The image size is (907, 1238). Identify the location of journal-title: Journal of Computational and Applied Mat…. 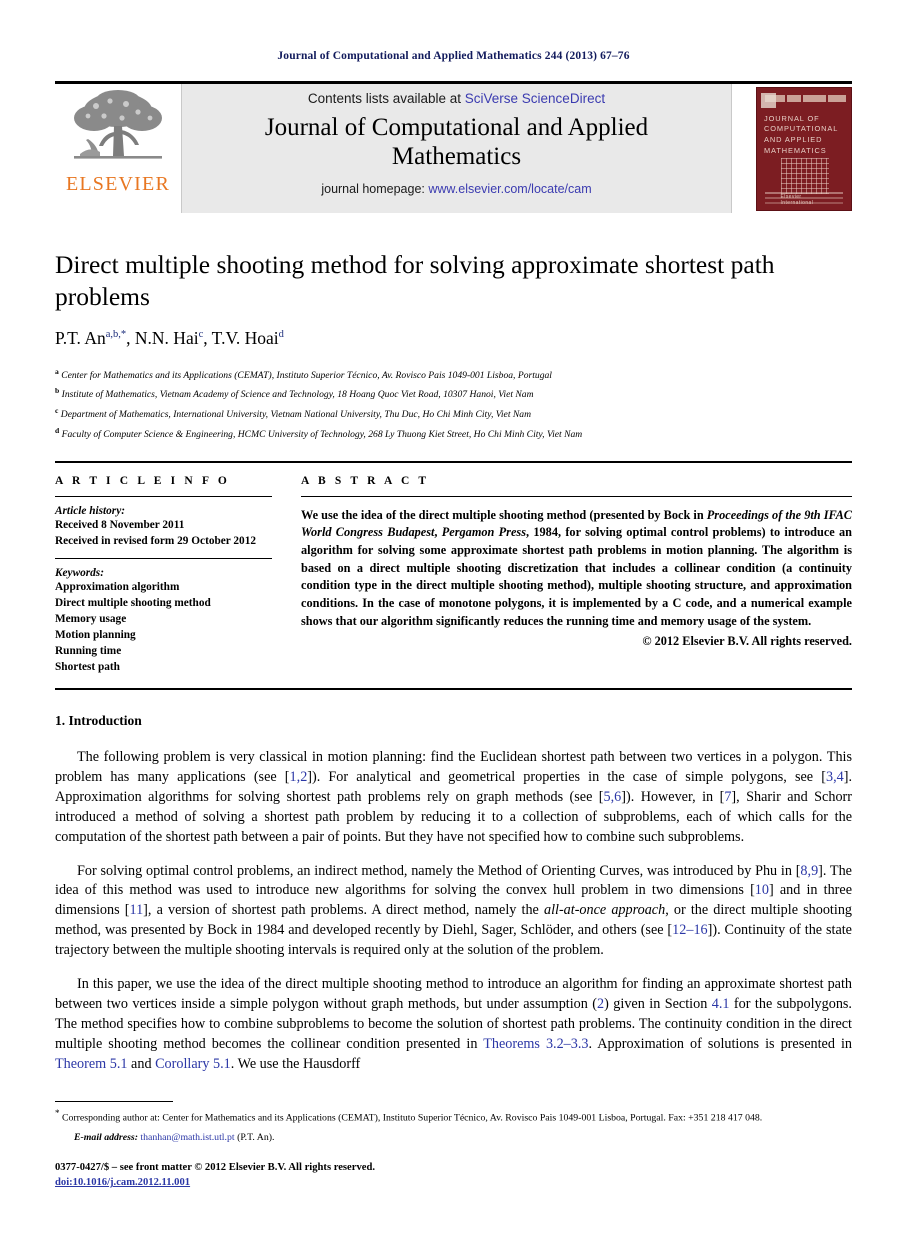
(456, 142).